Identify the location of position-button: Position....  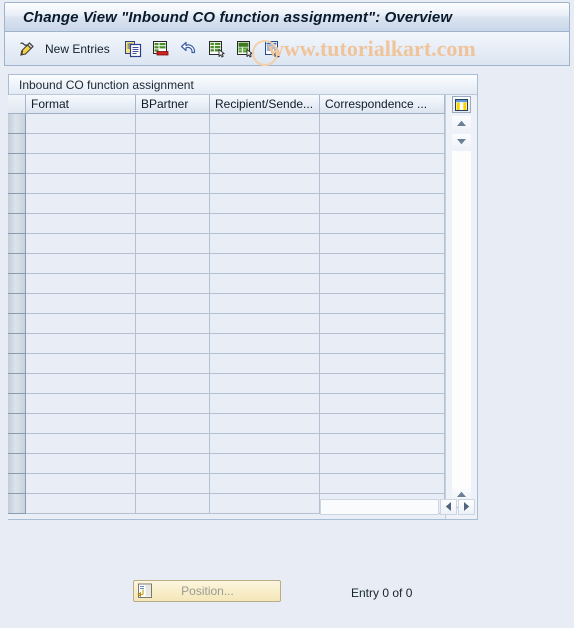
(207, 591).